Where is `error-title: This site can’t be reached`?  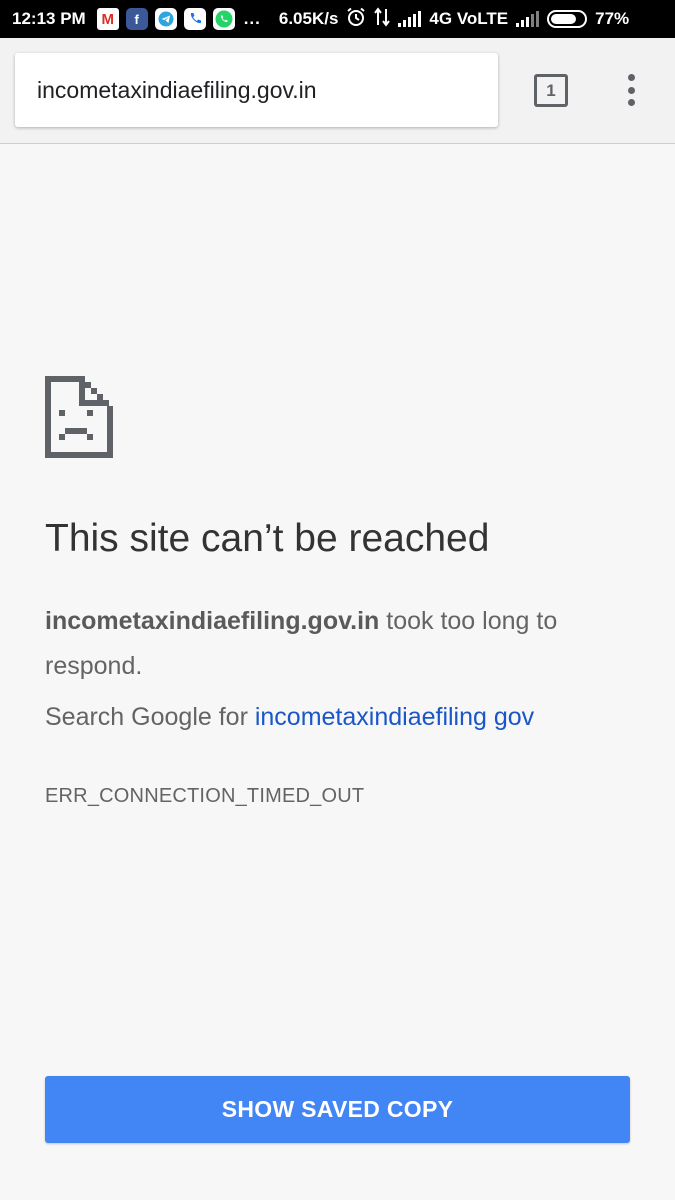 error-title: This site can’t be reached is located at coordinates (267, 538).